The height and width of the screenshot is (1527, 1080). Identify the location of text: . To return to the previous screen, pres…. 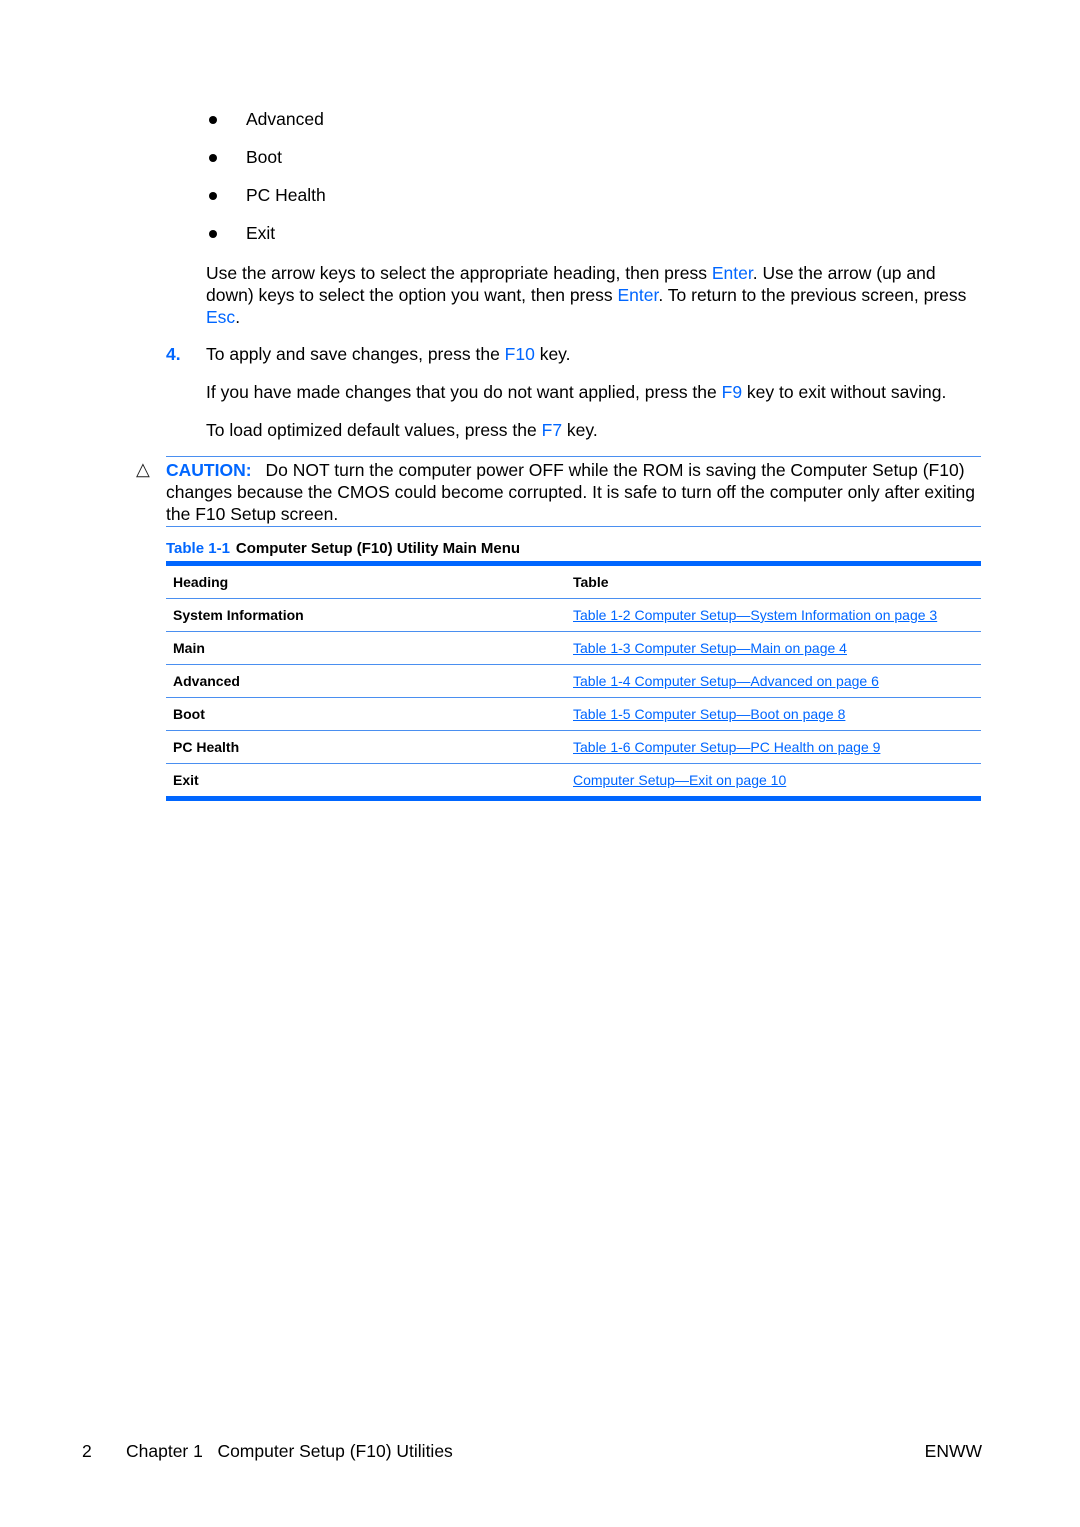
(812, 295).